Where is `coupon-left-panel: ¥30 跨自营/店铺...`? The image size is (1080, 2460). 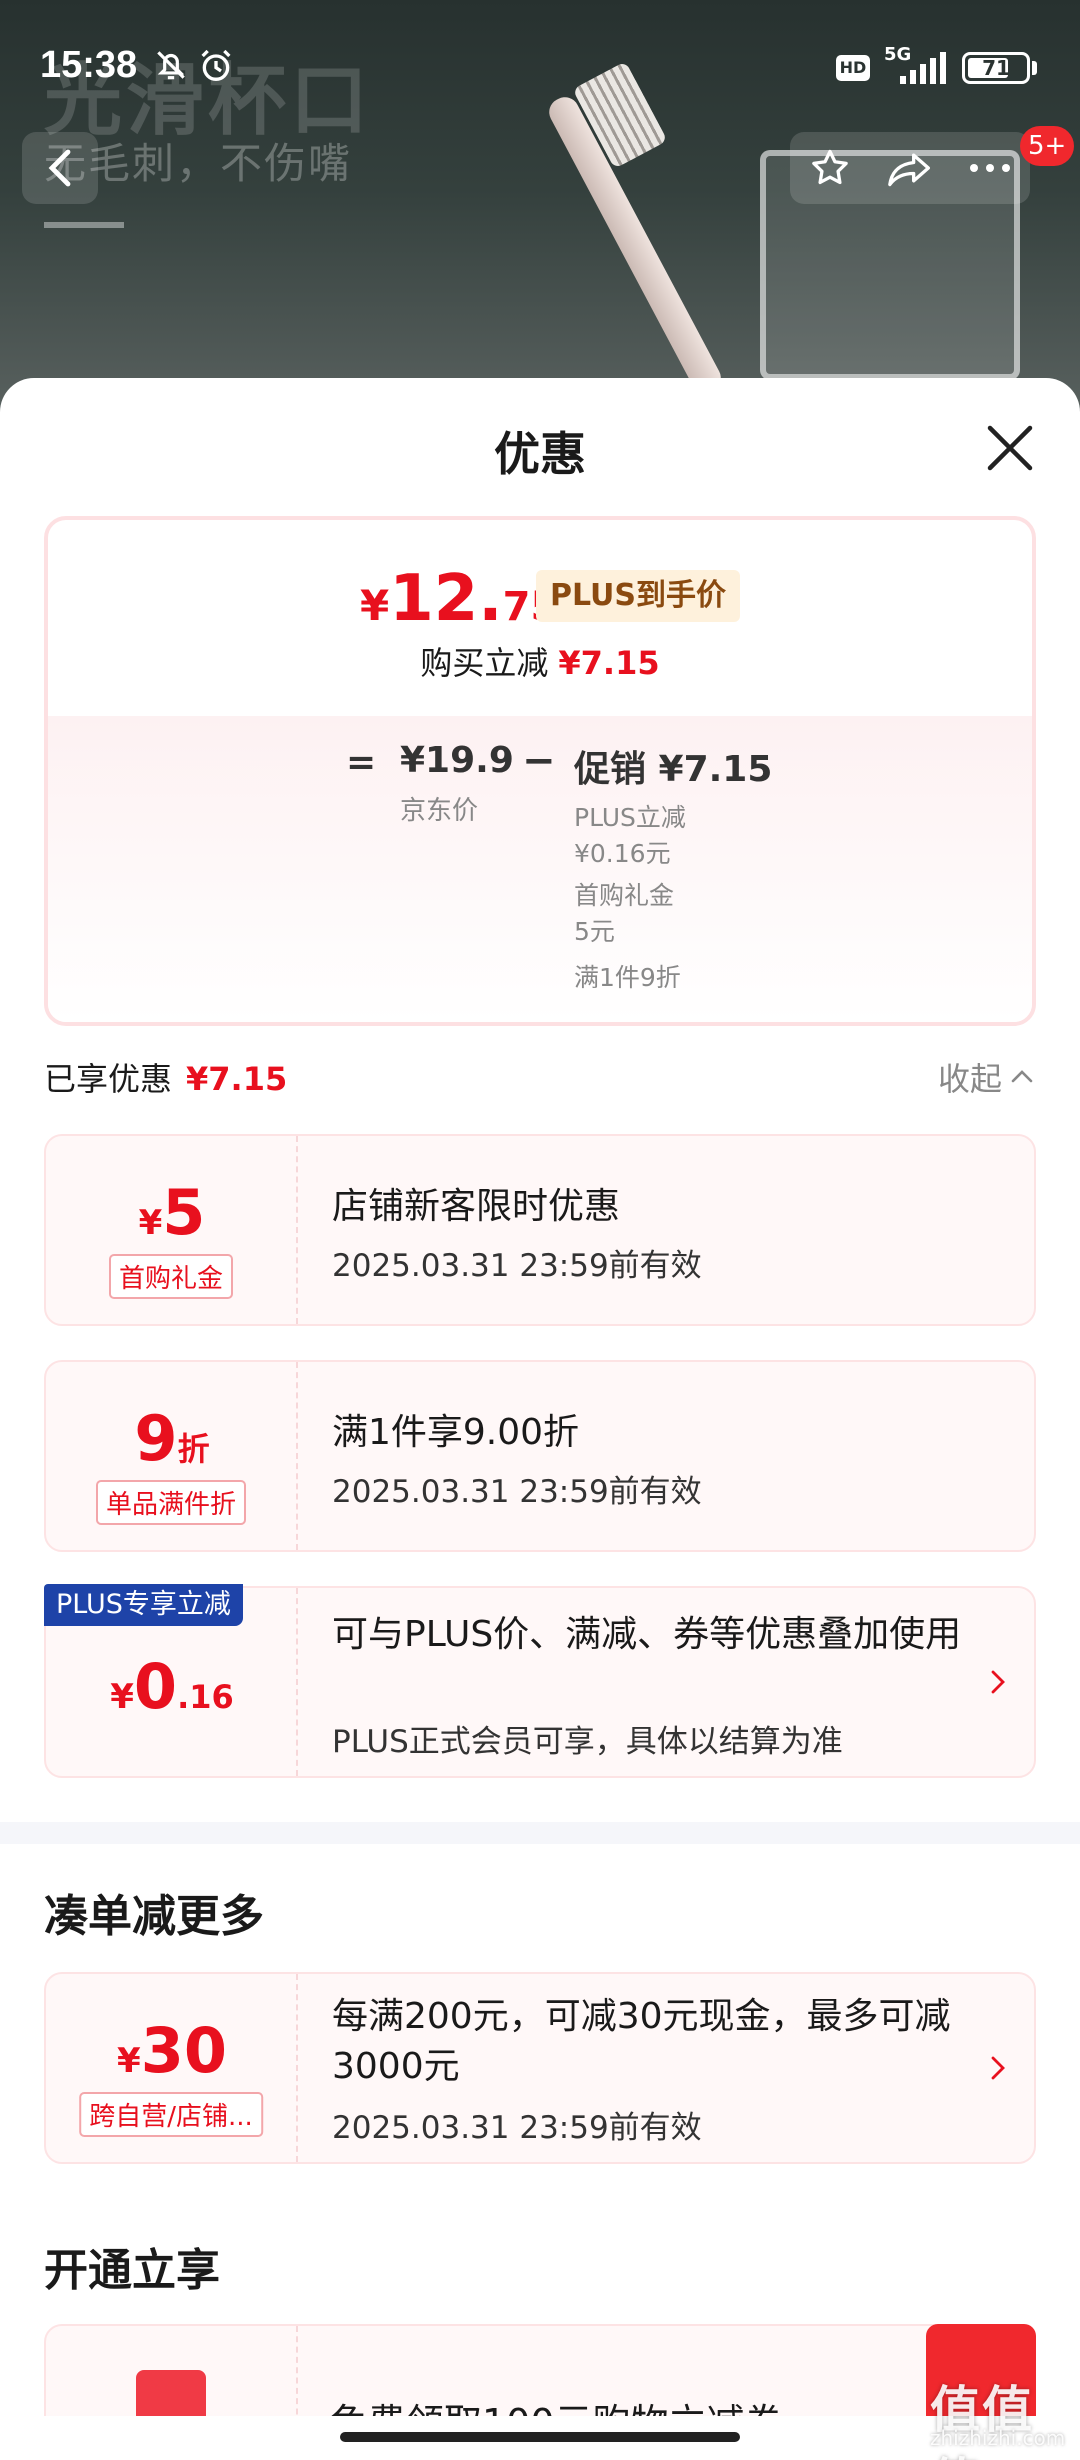 coupon-left-panel: ¥30 跨自营/店铺... is located at coordinates (172, 2068).